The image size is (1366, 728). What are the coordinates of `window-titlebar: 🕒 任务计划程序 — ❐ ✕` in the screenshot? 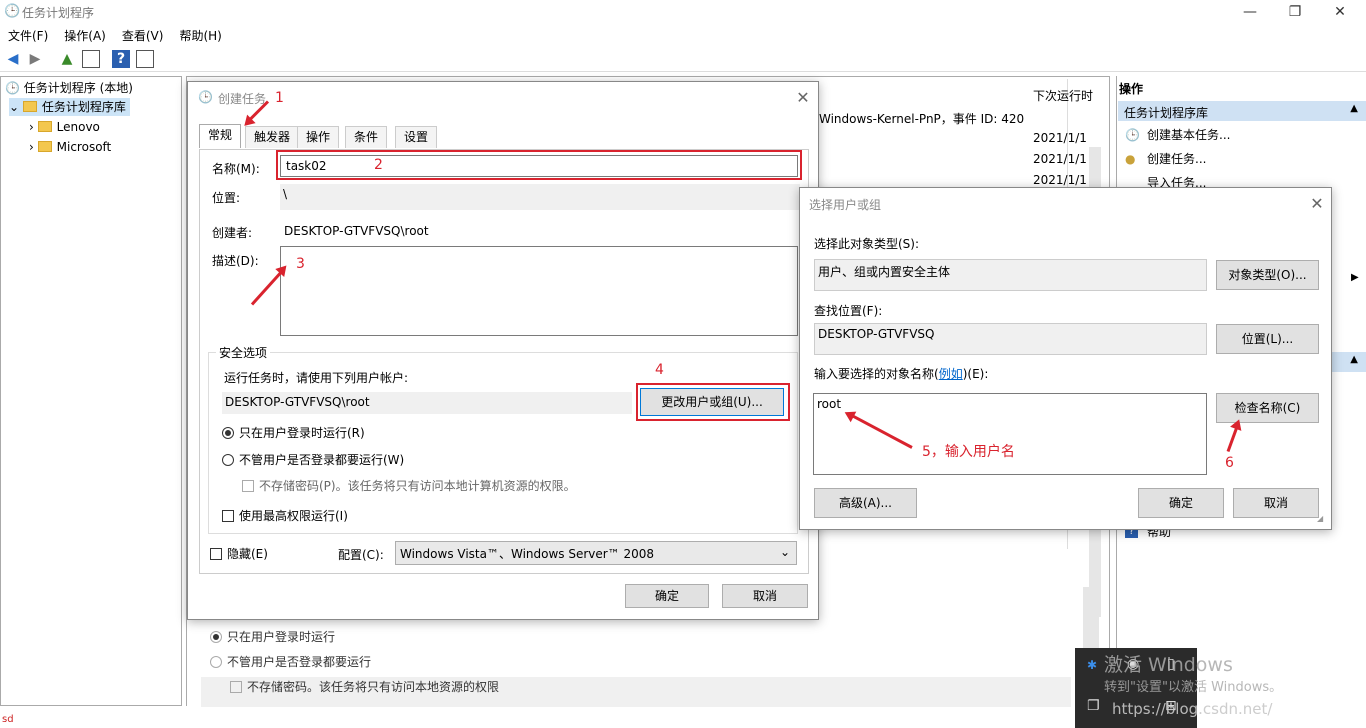 It's located at (683, 12).